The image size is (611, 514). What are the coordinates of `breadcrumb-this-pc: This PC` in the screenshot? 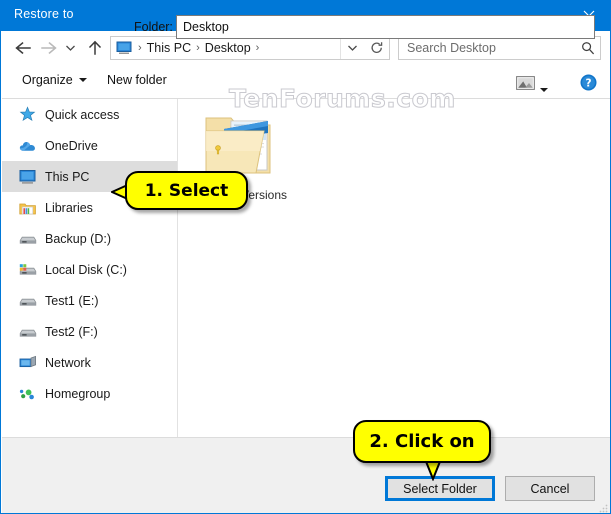 It's located at (169, 48).